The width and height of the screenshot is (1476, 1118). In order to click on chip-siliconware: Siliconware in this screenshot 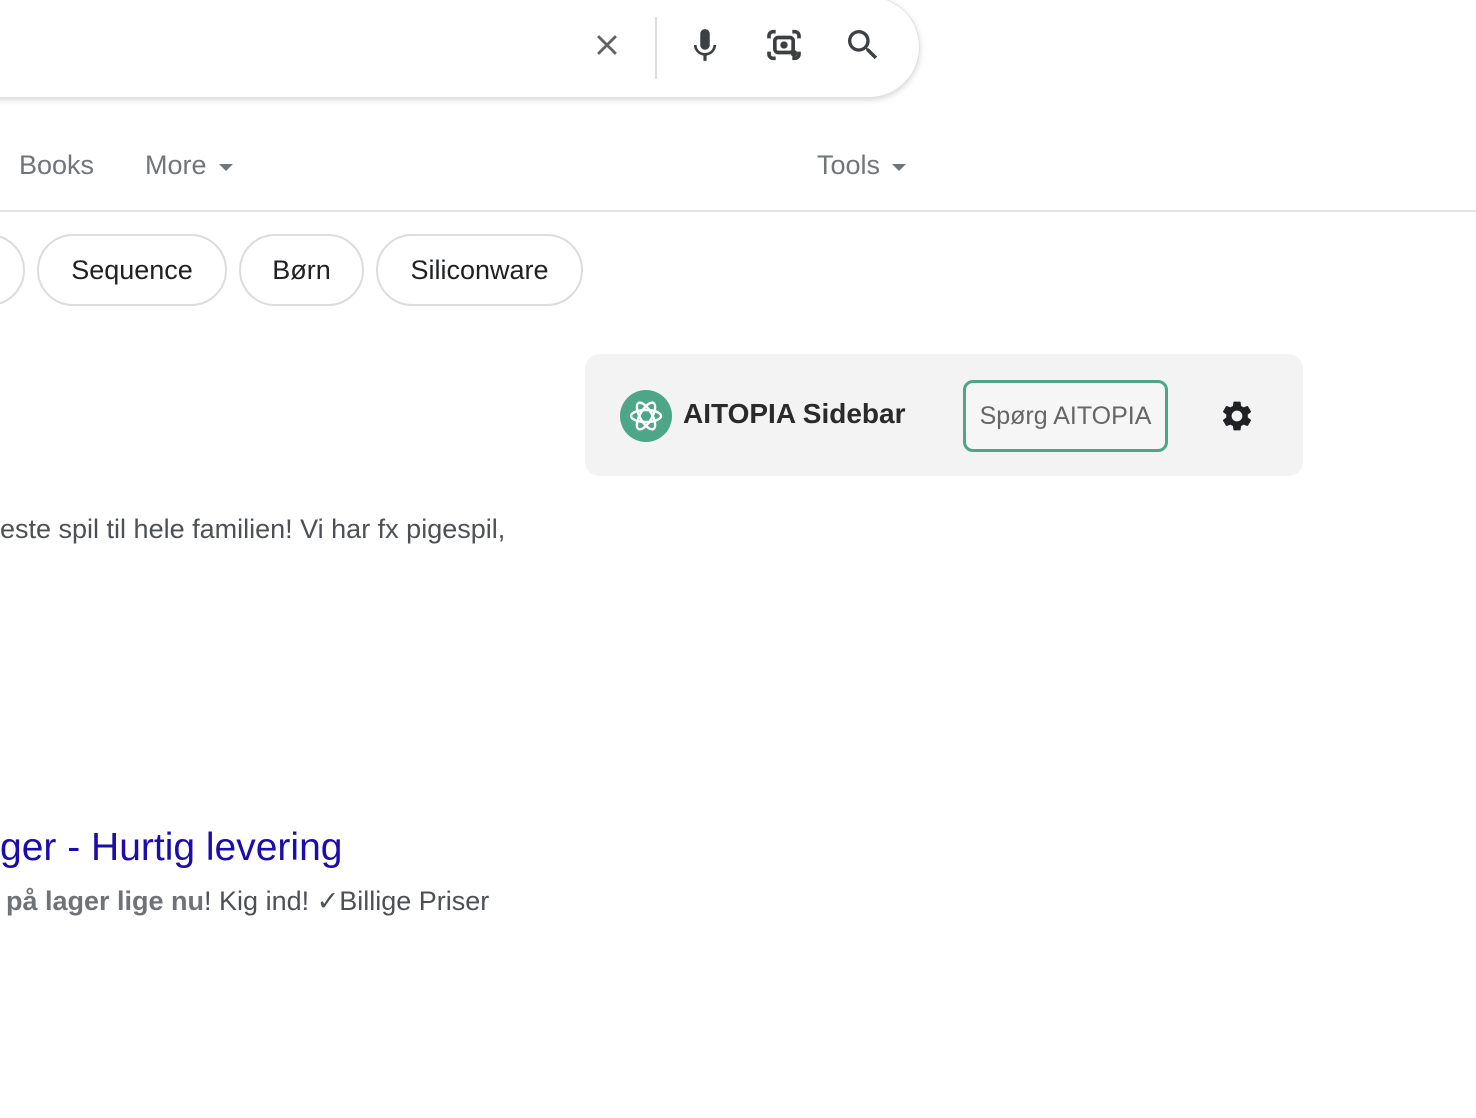, I will do `click(479, 270)`.